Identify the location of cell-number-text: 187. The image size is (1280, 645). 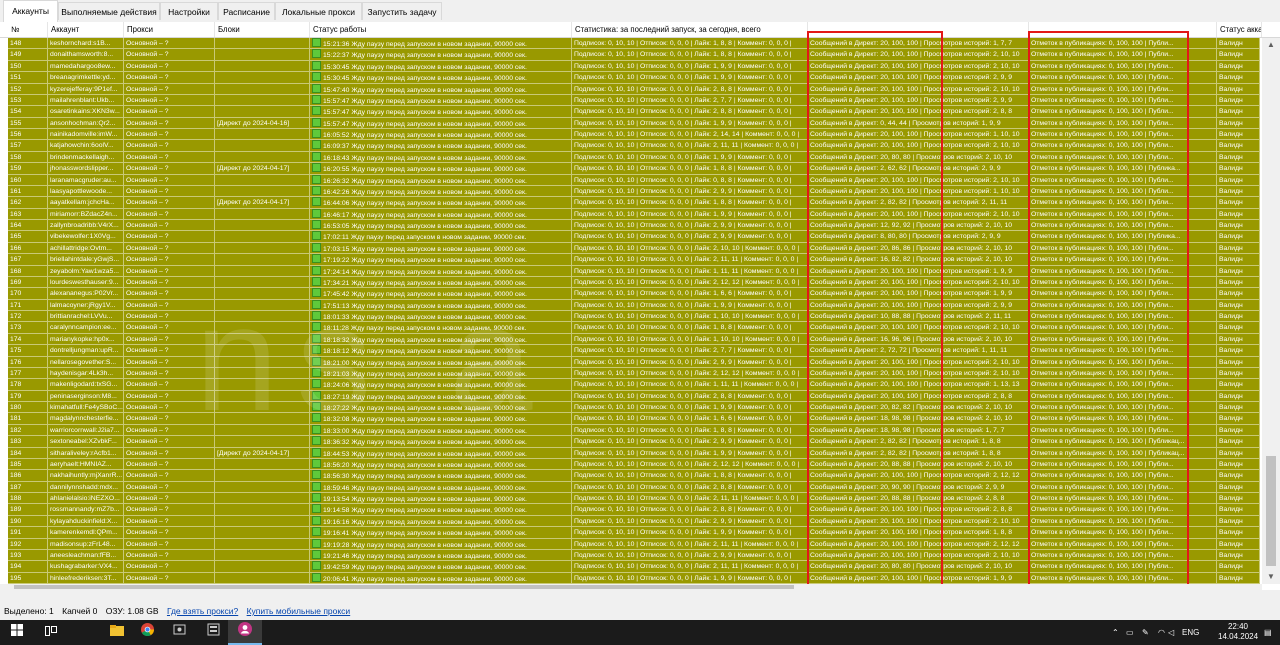
(16, 487).